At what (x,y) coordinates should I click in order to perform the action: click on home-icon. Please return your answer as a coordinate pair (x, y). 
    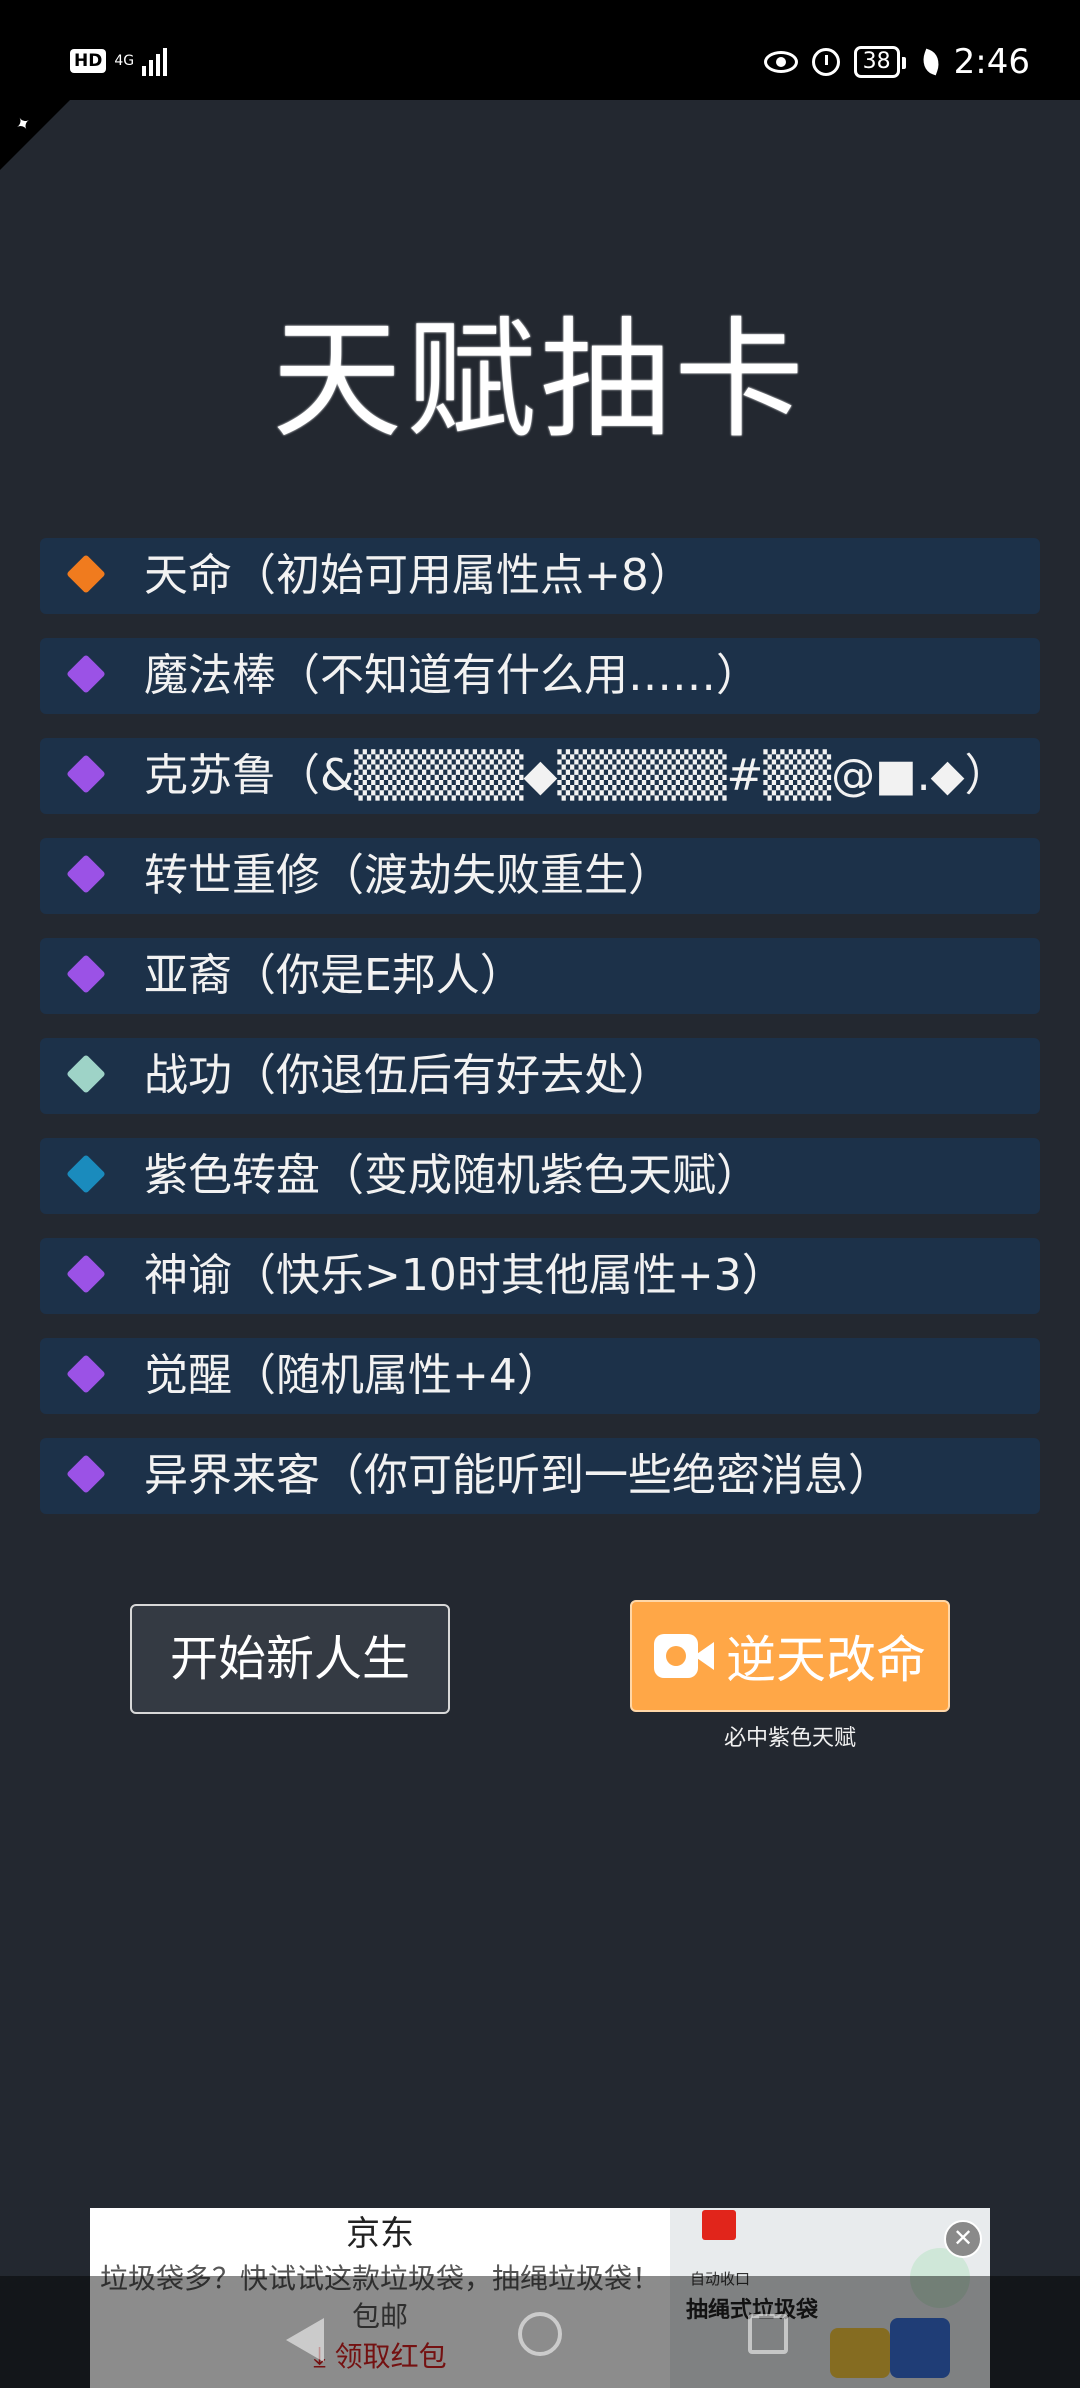
    Looking at the image, I should click on (540, 2334).